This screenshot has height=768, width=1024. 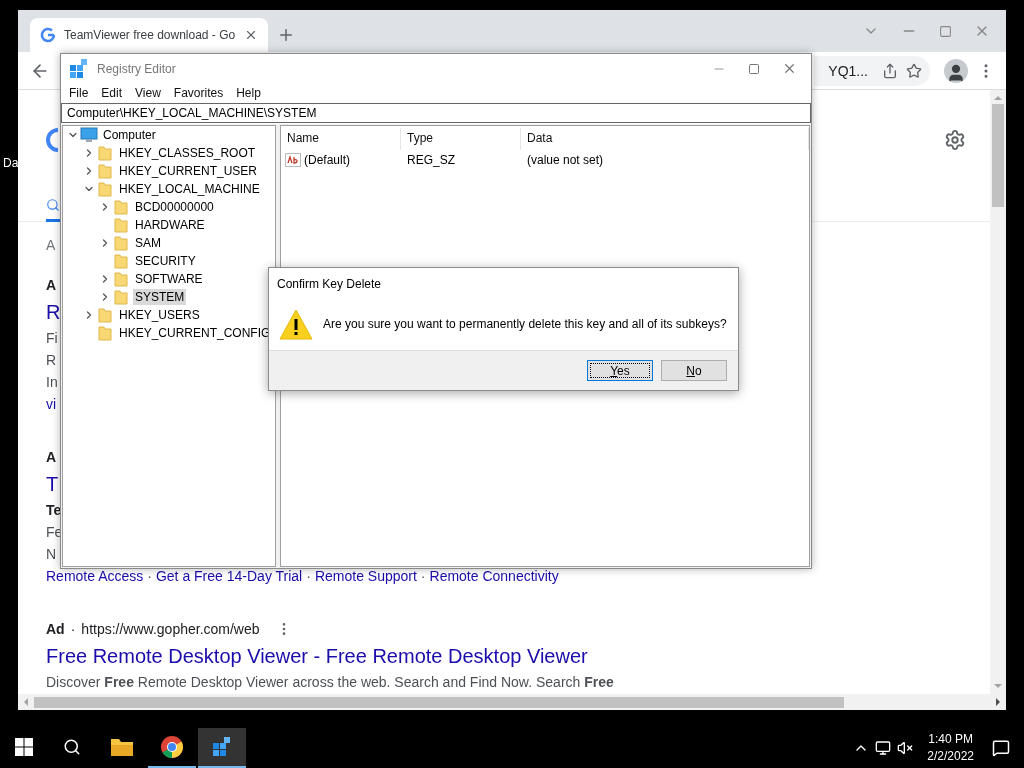 I want to click on clock-time: 1:40 PM, so click(x=950, y=739).